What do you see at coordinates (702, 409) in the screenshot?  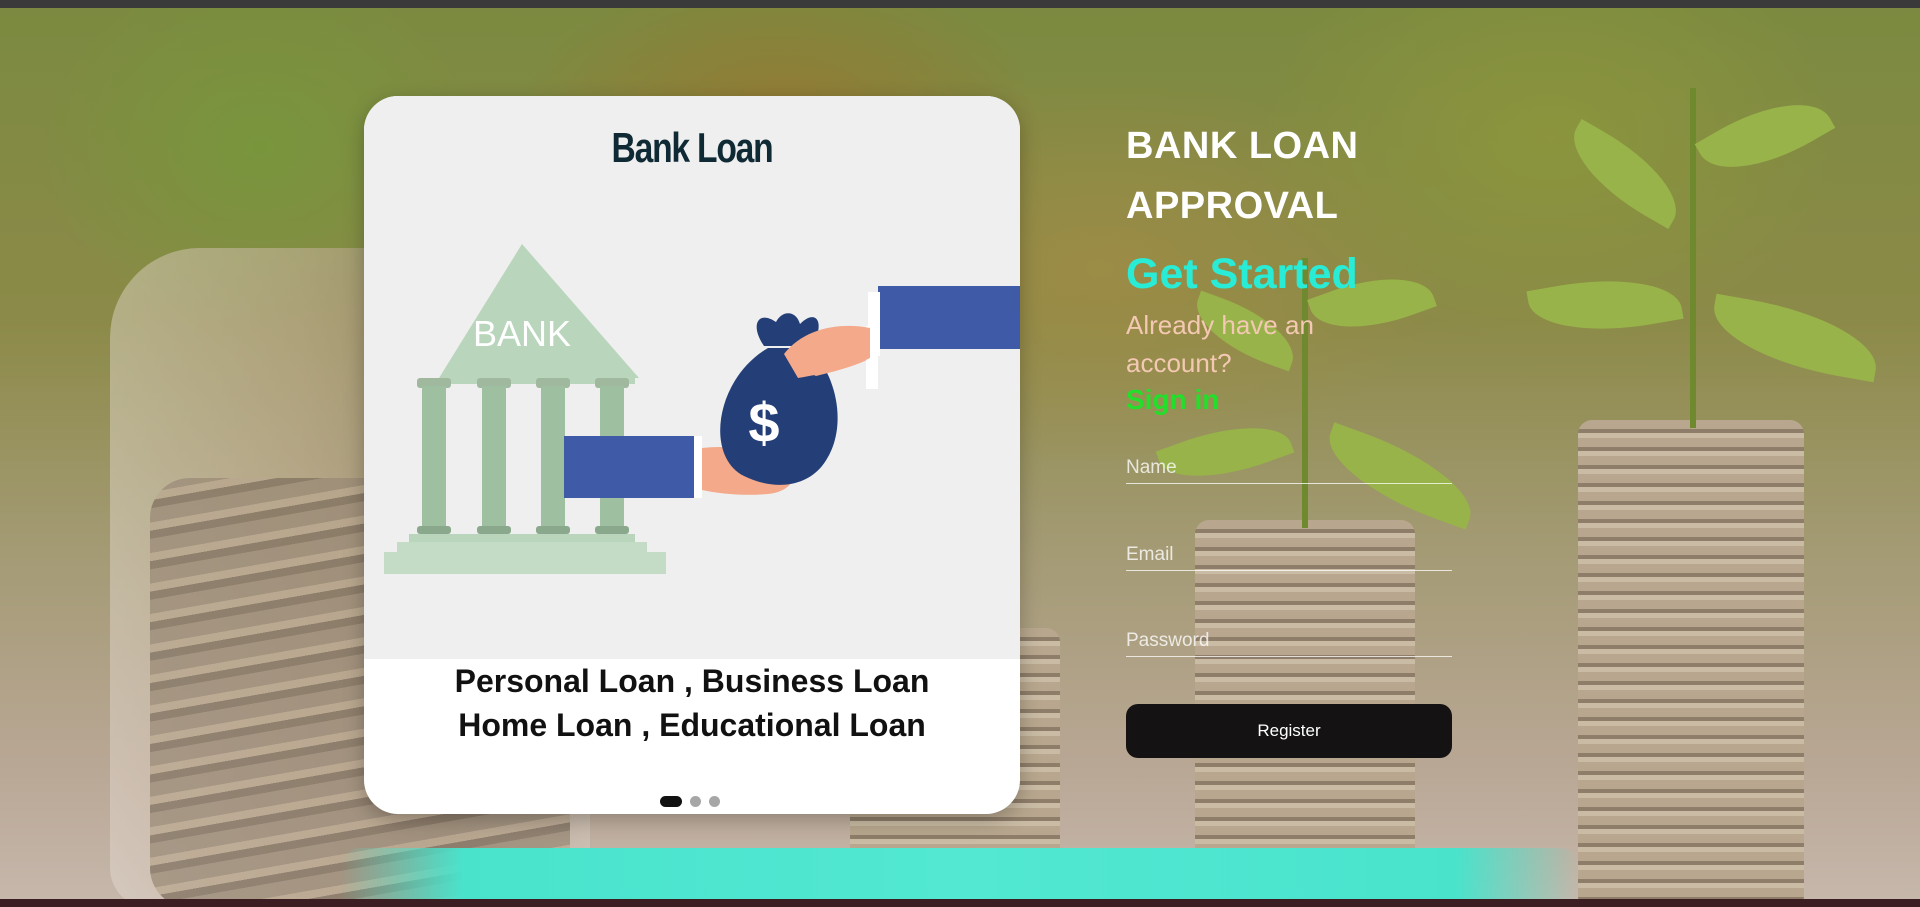 I see `bank-loan-illustration: BANK $` at bounding box center [702, 409].